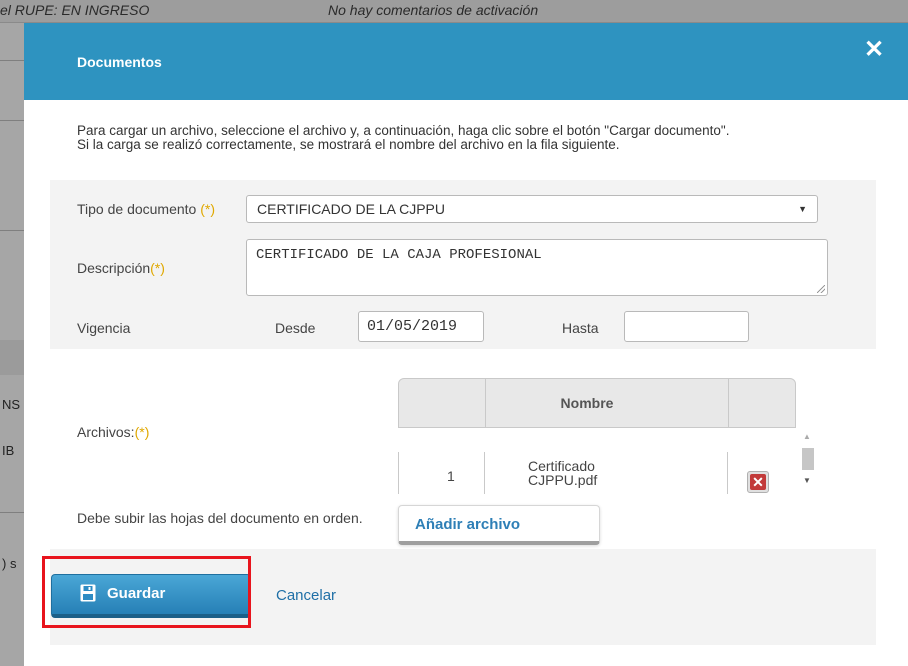  I want to click on from-date-input: 01/05/2019, so click(421, 326).